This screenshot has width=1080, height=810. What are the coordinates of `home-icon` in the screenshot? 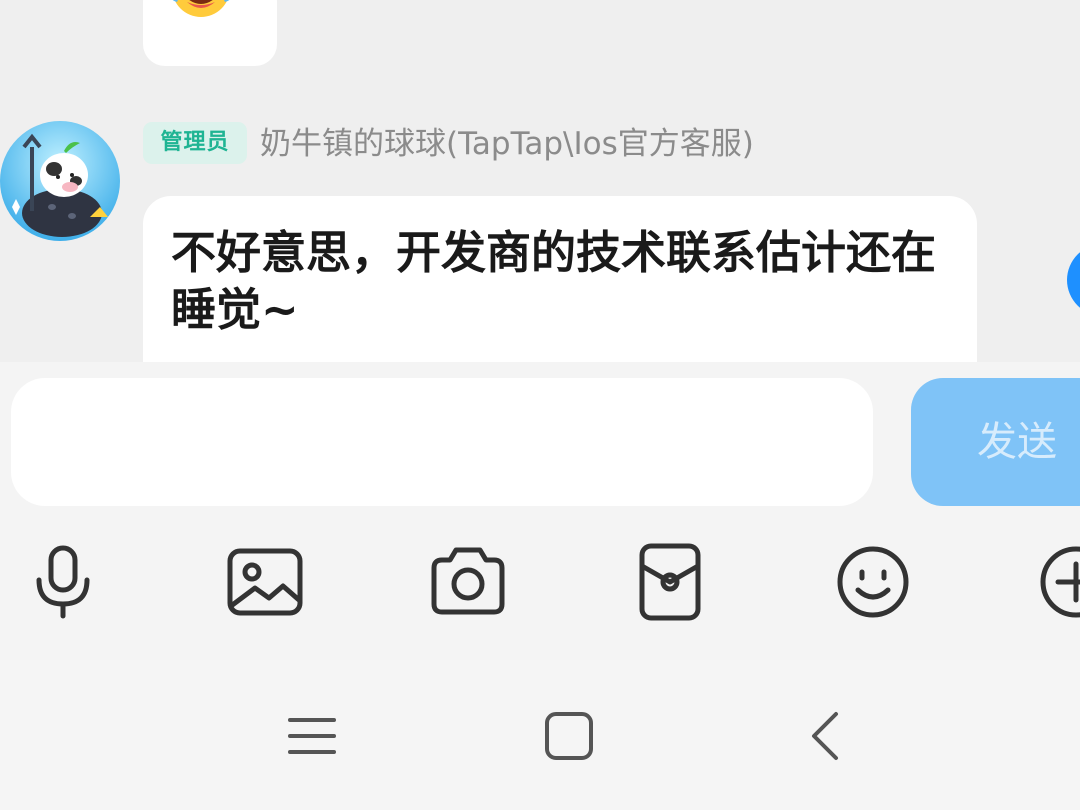 It's located at (569, 736).